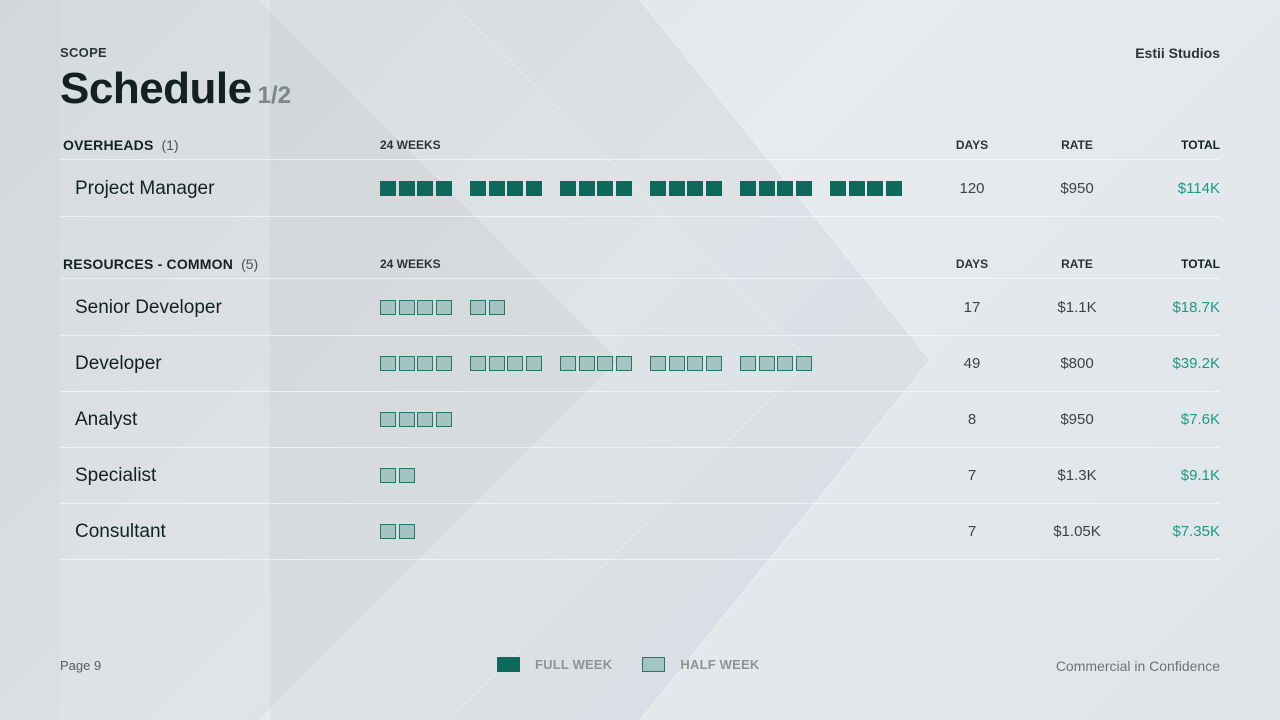 The width and height of the screenshot is (1280, 720). What do you see at coordinates (720, 664) in the screenshot?
I see `half-week-label: HALF WEEK` at bounding box center [720, 664].